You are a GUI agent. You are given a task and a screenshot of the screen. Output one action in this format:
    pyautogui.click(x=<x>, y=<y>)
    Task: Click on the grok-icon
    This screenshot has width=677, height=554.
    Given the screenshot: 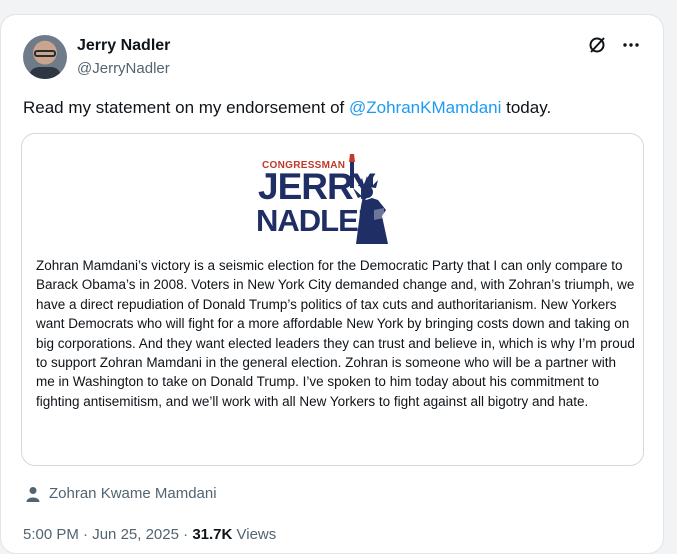 What is the action you would take?
    pyautogui.click(x=597, y=45)
    